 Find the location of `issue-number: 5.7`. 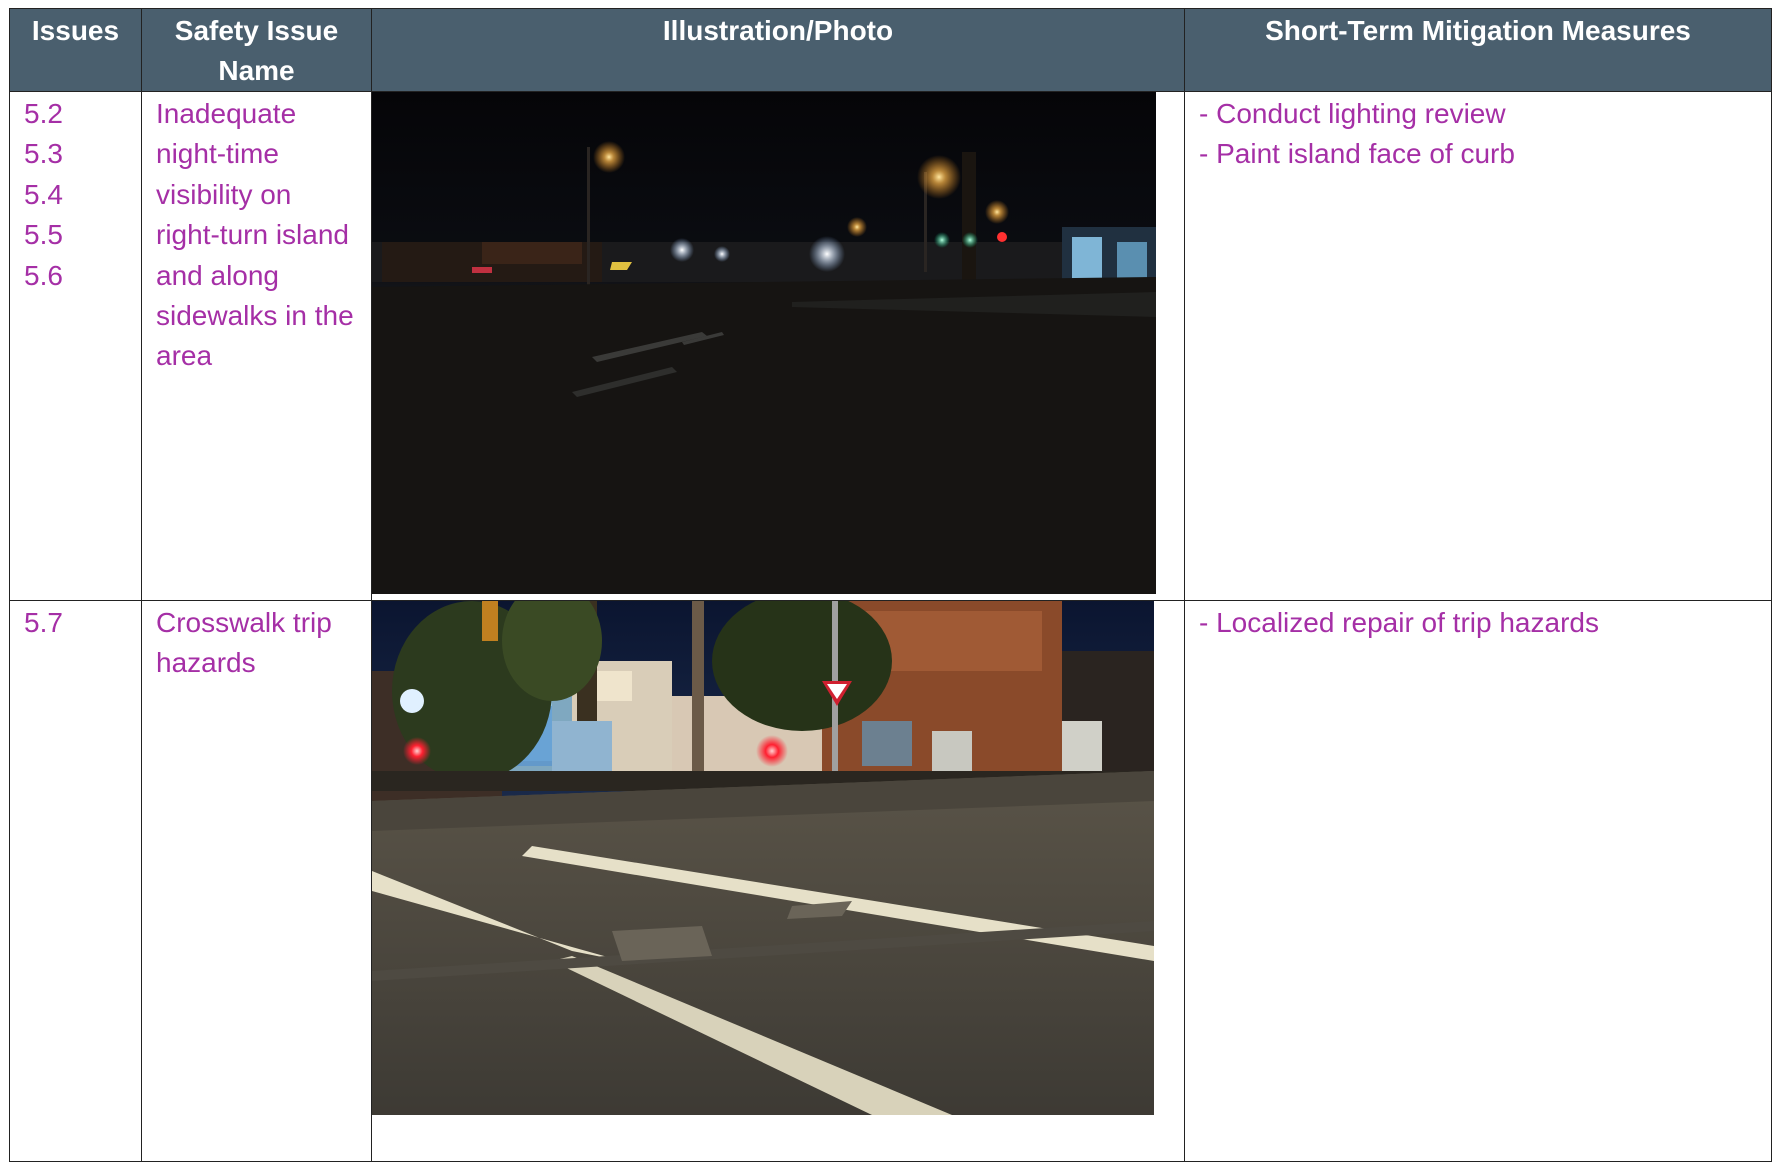

issue-number: 5.7 is located at coordinates (43, 622).